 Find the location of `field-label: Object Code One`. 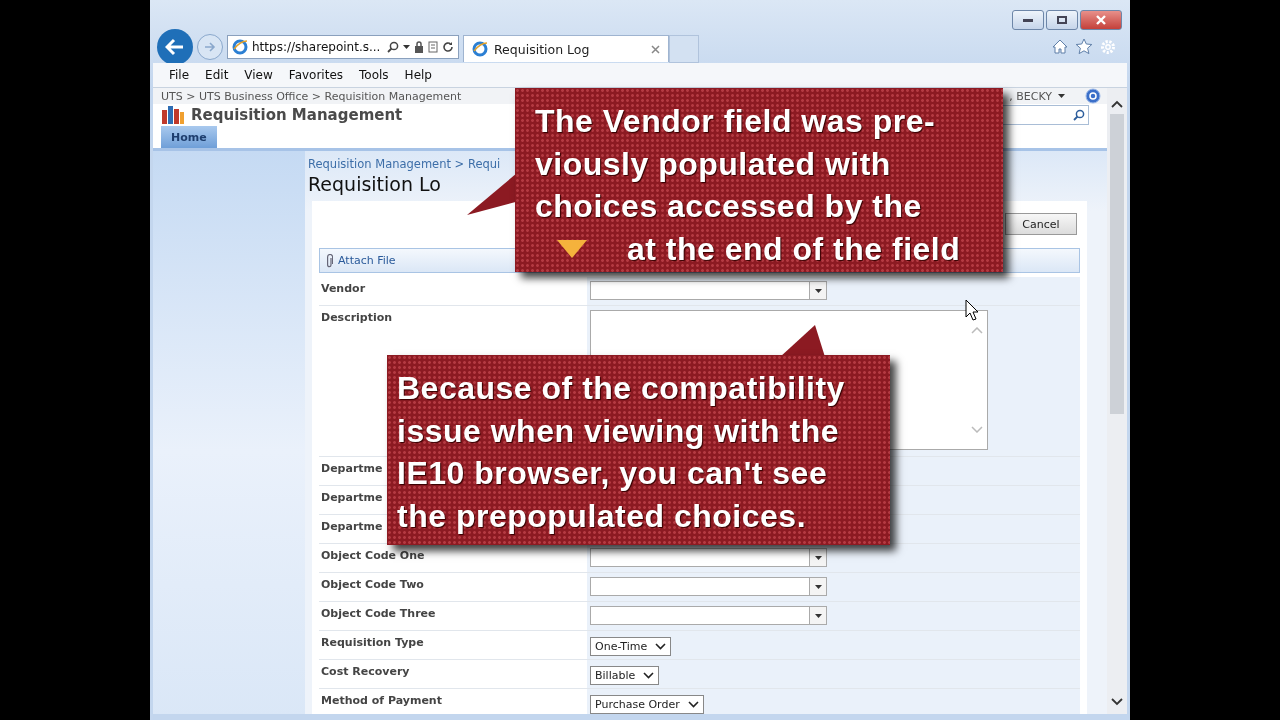

field-label: Object Code One is located at coordinates (373, 555).